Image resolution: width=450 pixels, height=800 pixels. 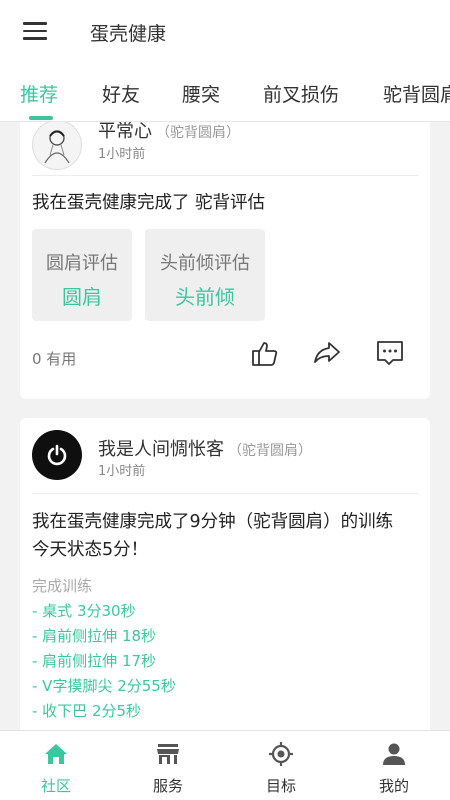 I want to click on bottom-nav: 社区 服务 目标 我的, so click(x=225, y=765).